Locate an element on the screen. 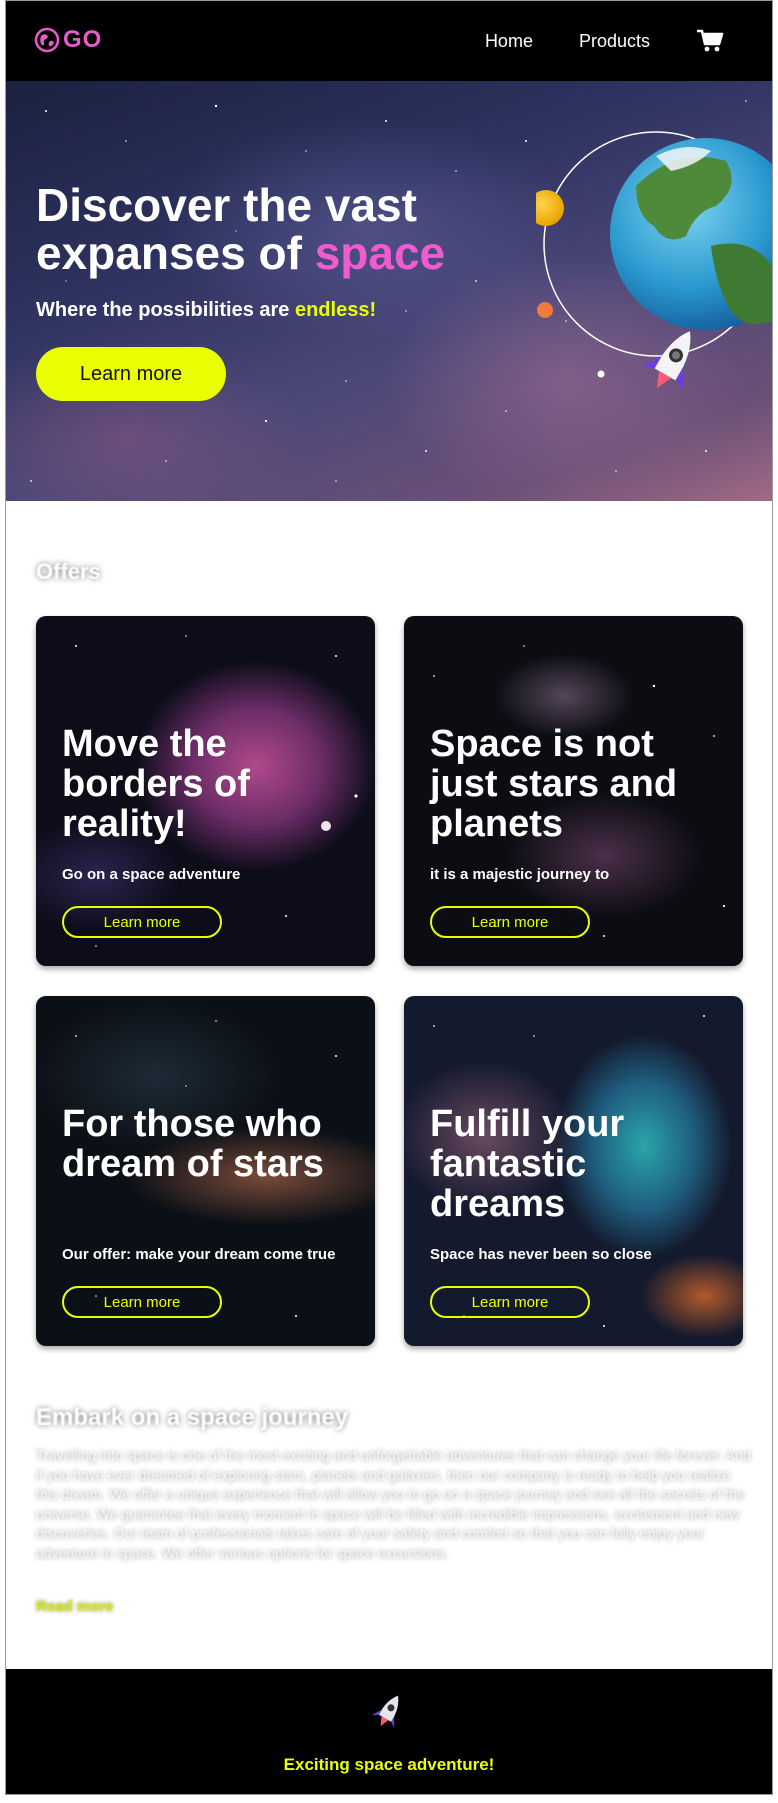  hero-title: Discover the vast expanses of space is located at coordinates (256, 229).